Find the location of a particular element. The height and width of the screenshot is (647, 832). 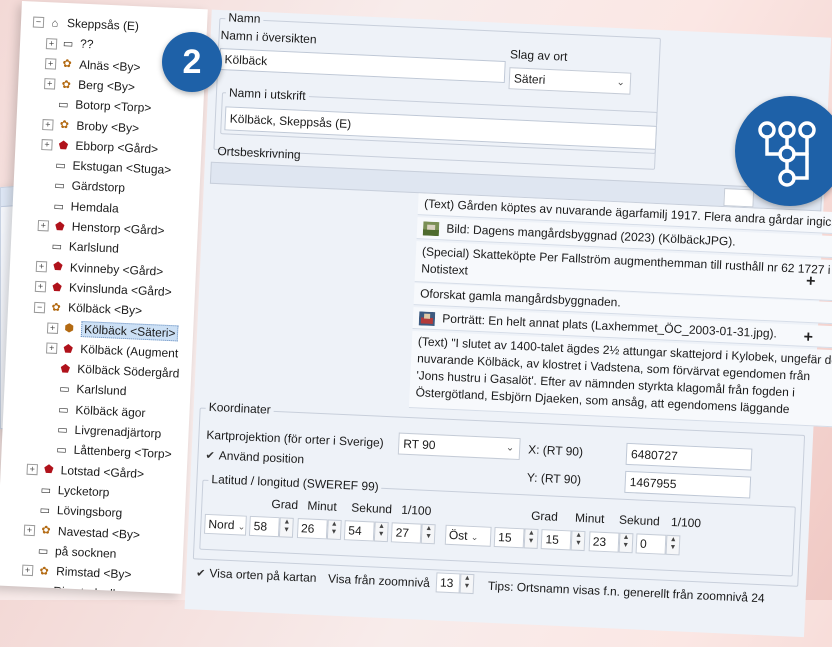

kartprojektion-value: RT 90 is located at coordinates (419, 444).